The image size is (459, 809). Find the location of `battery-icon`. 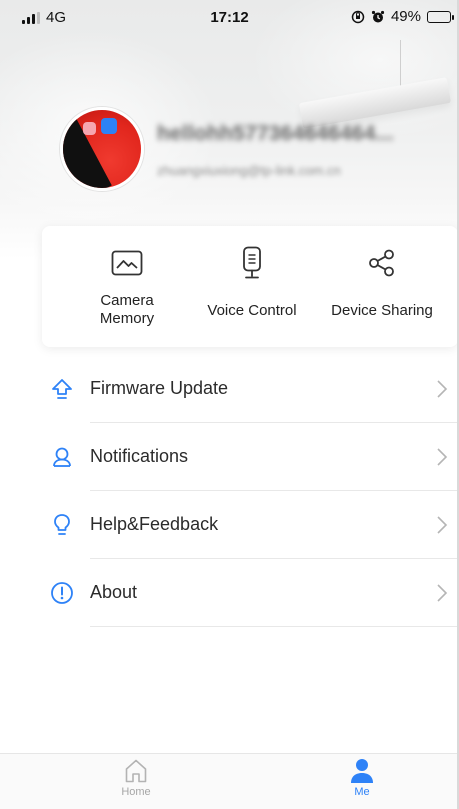

battery-icon is located at coordinates (440, 16).